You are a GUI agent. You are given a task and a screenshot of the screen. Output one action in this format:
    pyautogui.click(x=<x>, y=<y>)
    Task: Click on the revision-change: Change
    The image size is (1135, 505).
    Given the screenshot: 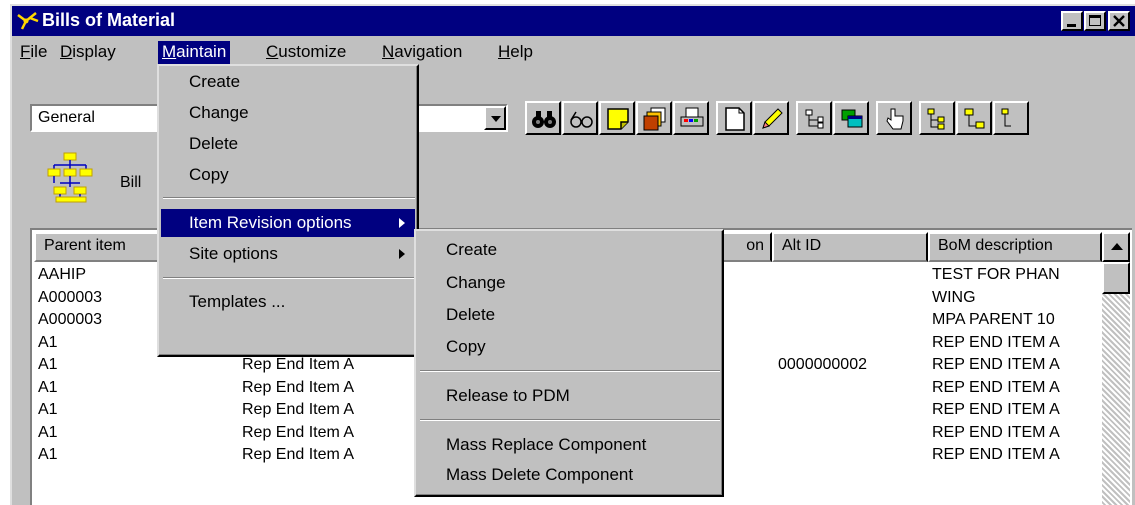 What is the action you would take?
    pyautogui.click(x=569, y=283)
    